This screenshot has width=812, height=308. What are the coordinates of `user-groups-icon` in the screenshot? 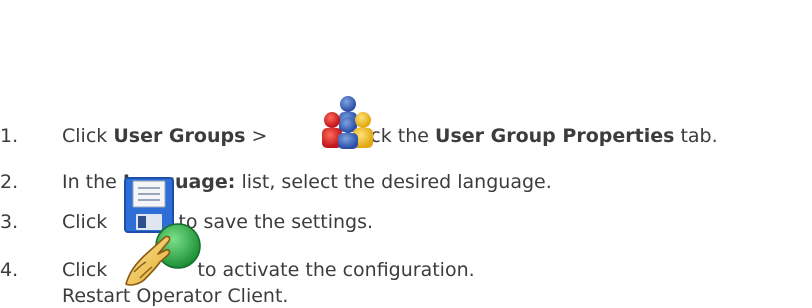 It's located at (347, 122).